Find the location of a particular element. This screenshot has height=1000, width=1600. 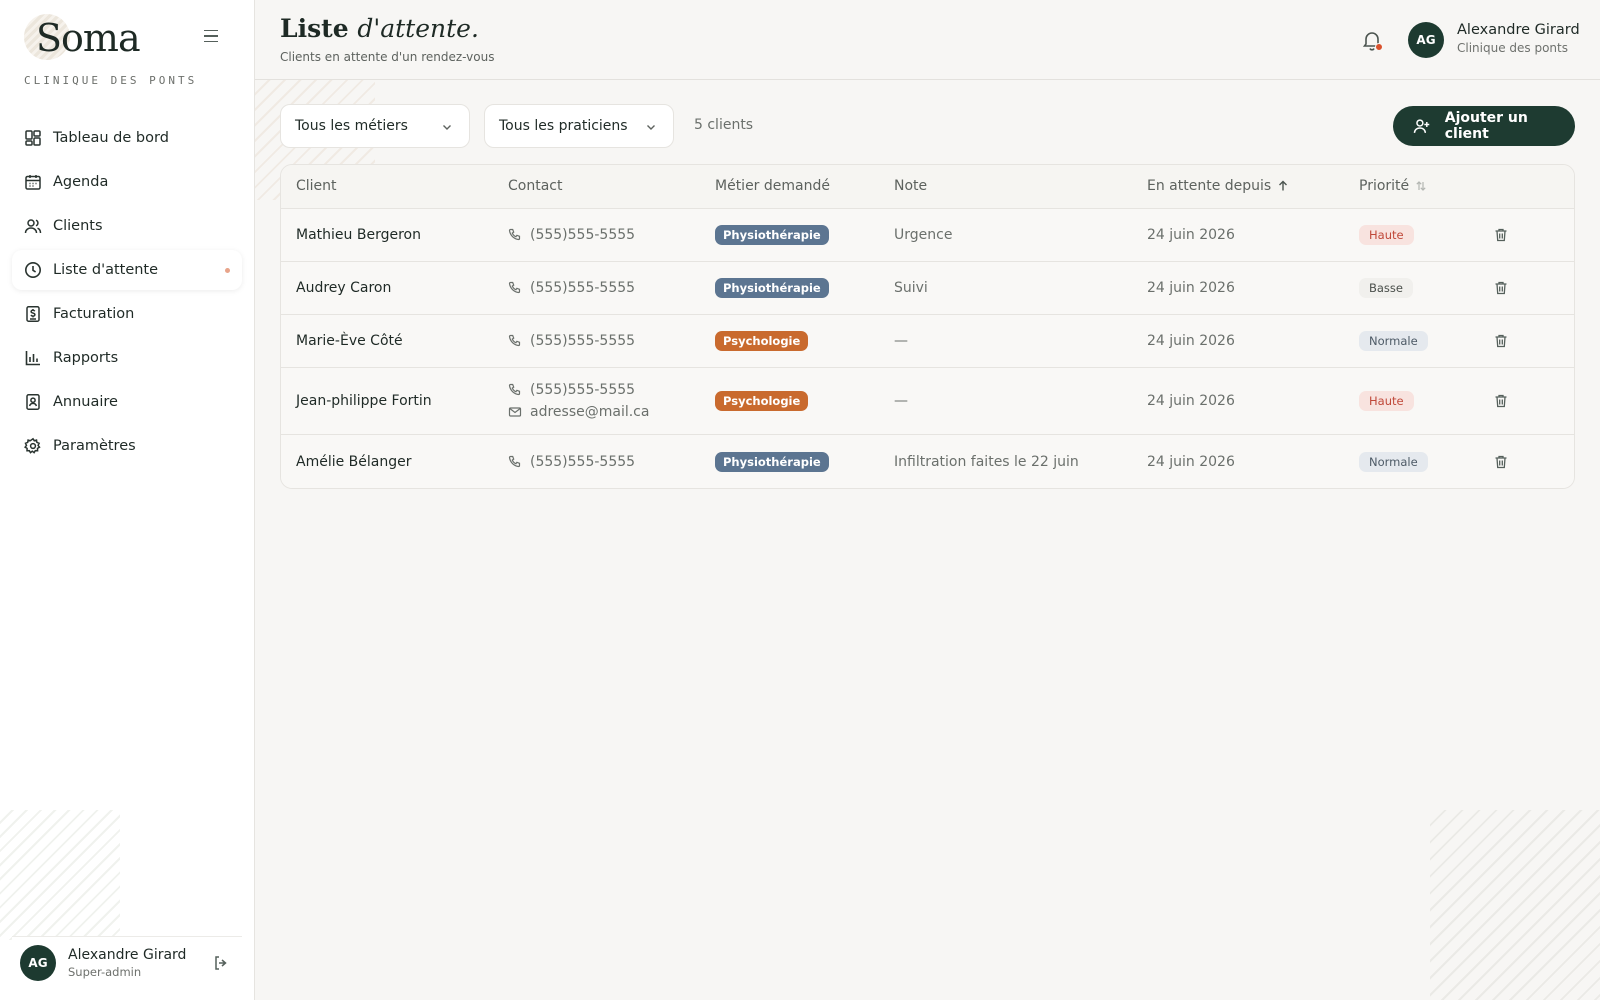

decorative-stripes is located at coordinates (1515, 905).